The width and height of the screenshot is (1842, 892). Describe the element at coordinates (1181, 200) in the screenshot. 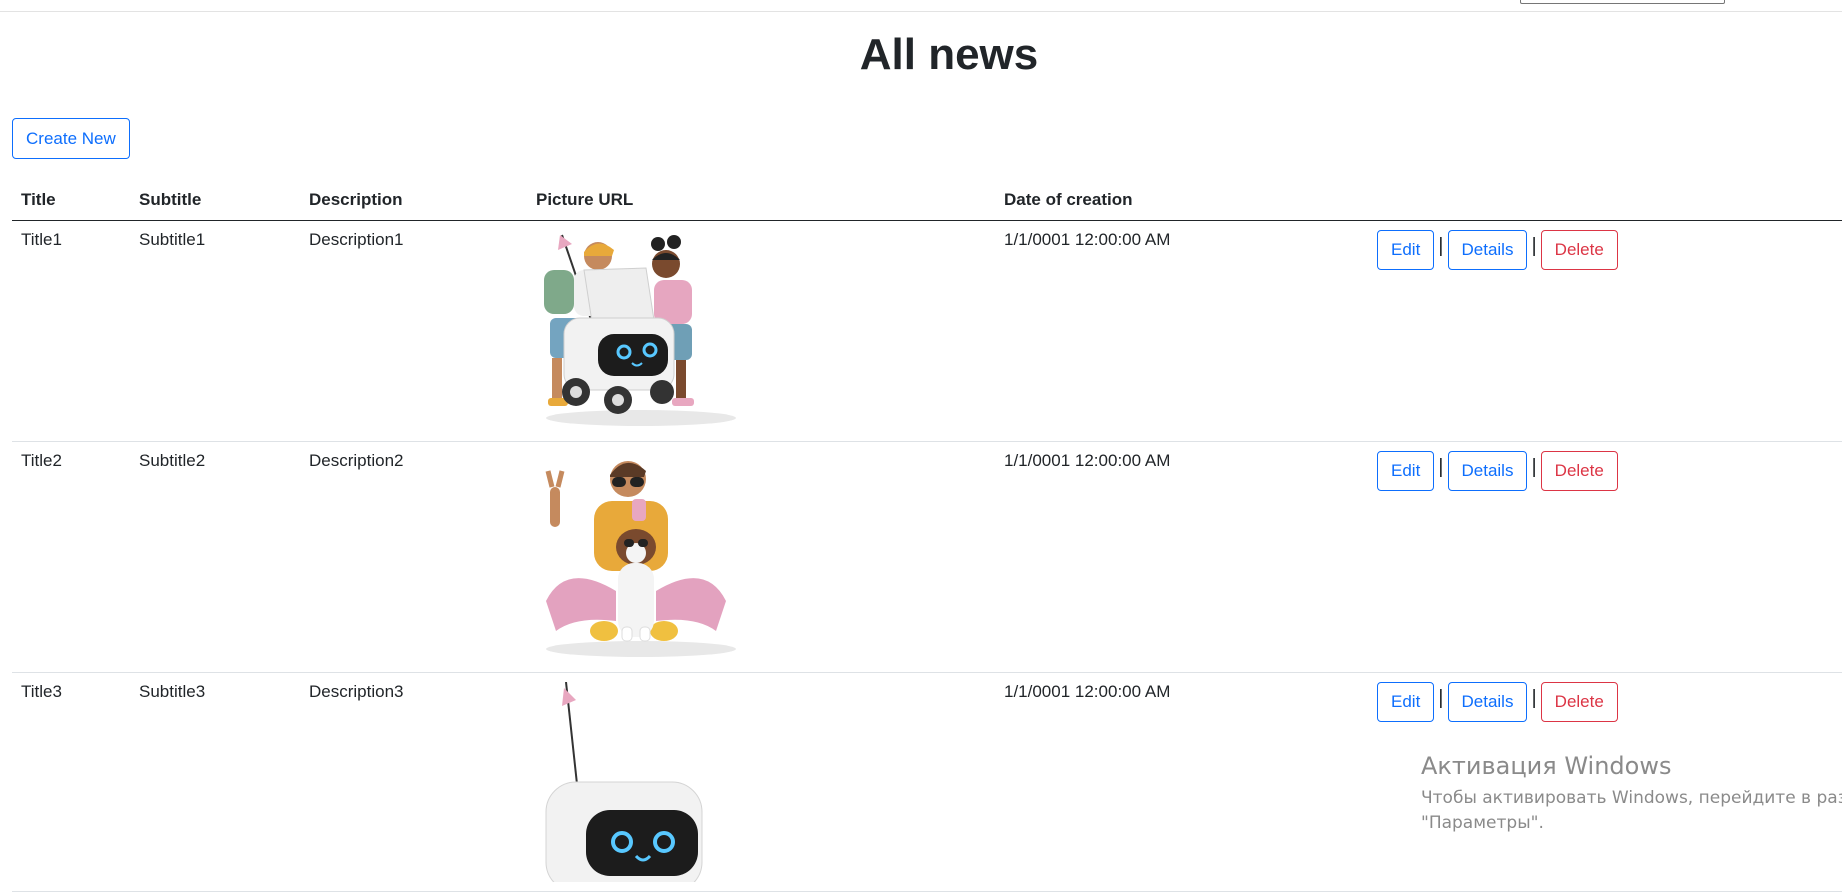

I see `column-header-date: Date of creation` at that location.